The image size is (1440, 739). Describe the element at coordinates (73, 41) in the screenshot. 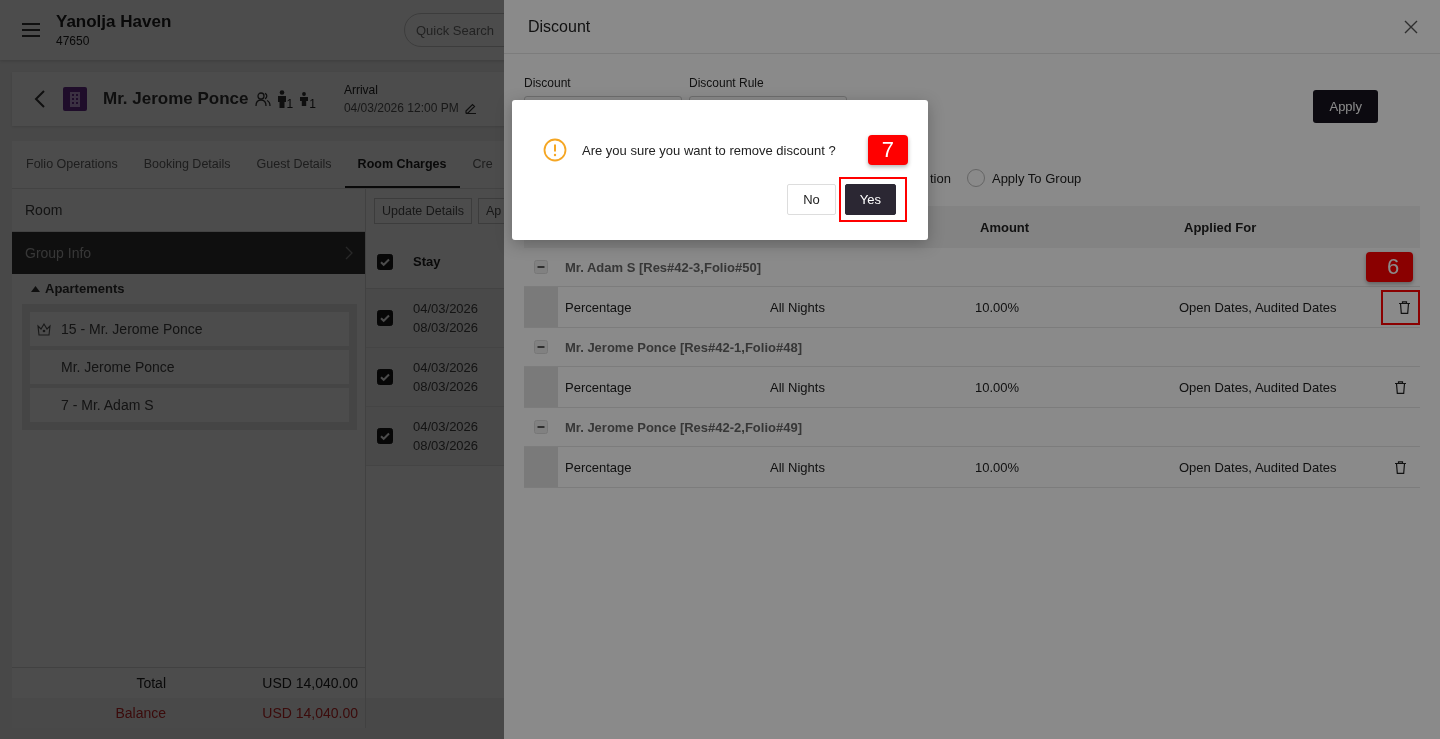

I see `hotel-code: 47650` at that location.